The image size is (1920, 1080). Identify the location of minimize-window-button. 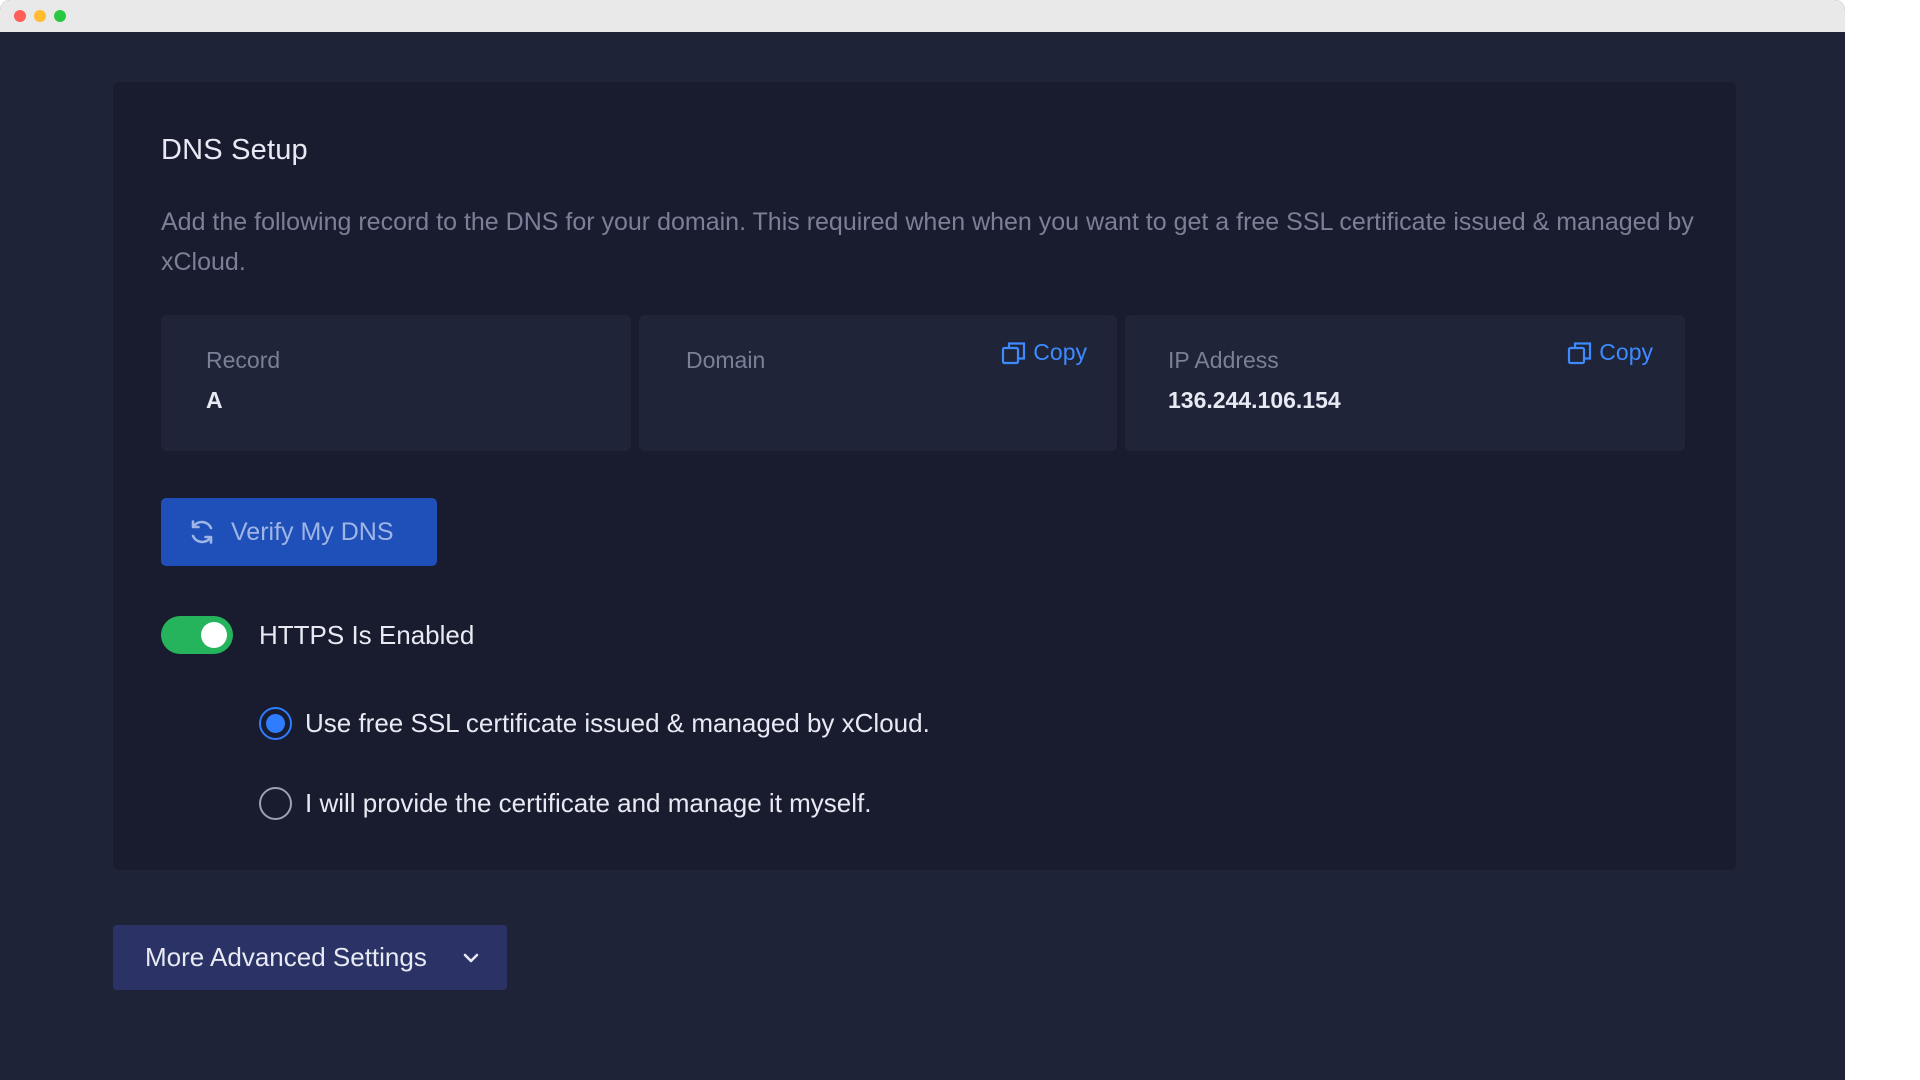
(40, 16).